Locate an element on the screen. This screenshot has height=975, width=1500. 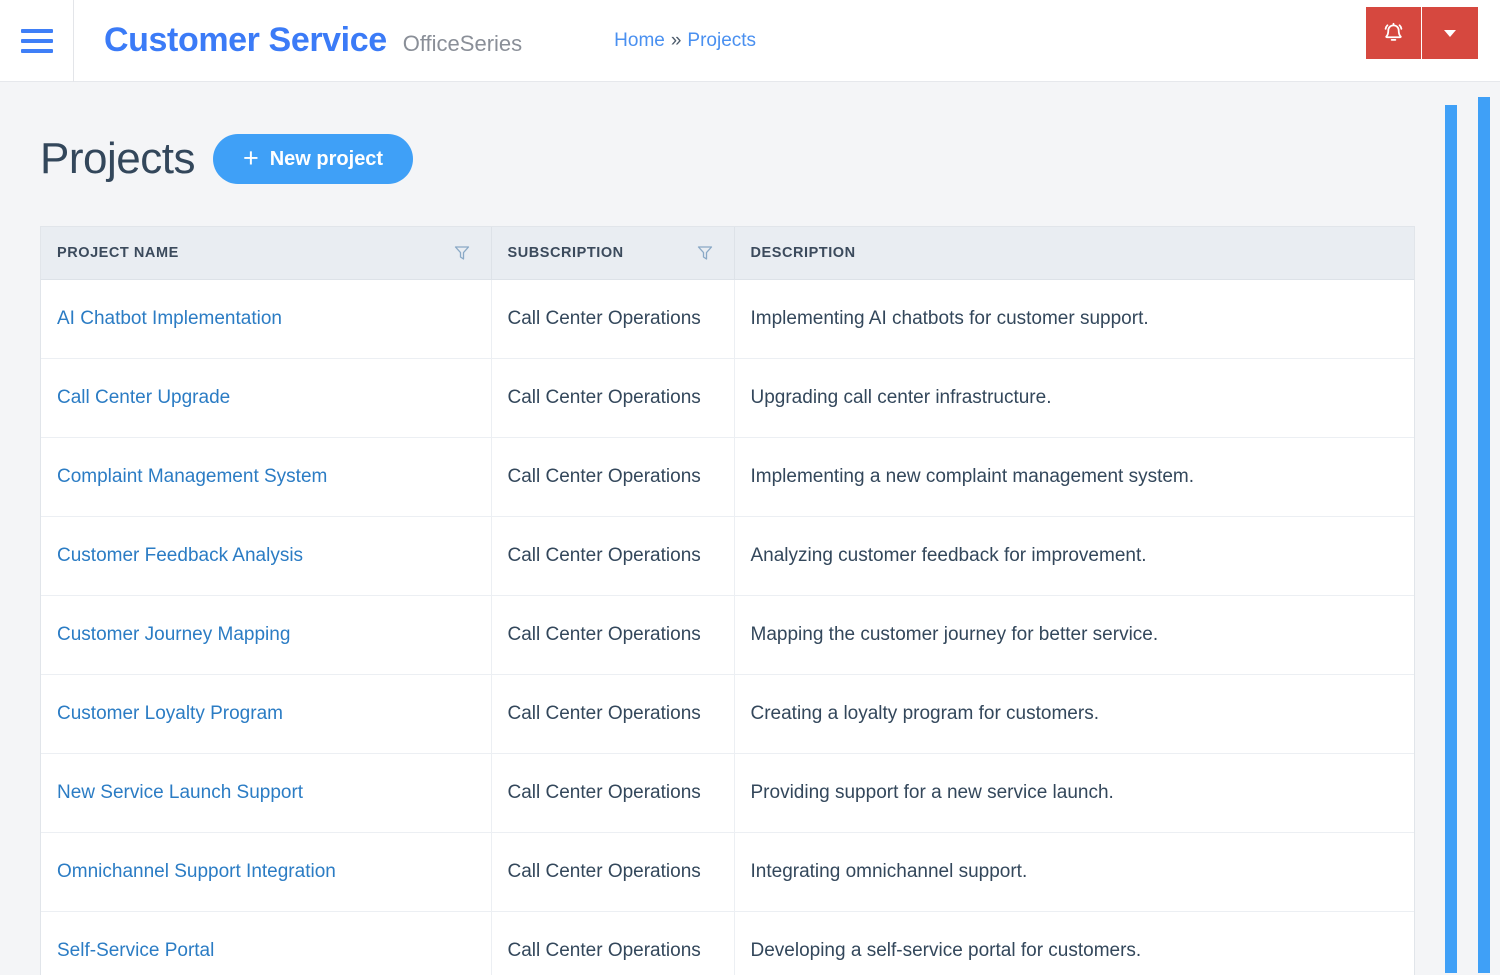
header-action-buttons is located at coordinates (1422, 33).